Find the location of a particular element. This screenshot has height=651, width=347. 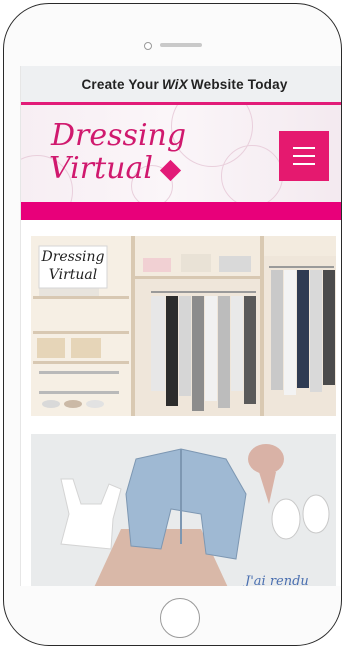

hamburger-menu-button is located at coordinates (304, 156).